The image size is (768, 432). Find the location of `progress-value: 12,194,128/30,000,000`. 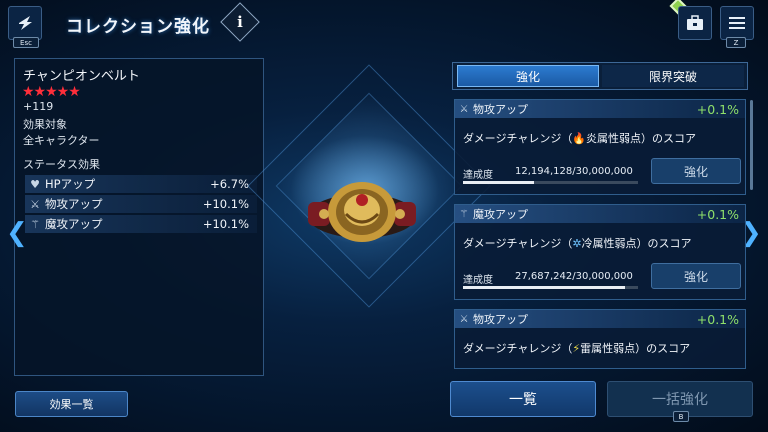

progress-value: 12,194,128/30,000,000 is located at coordinates (574, 171).